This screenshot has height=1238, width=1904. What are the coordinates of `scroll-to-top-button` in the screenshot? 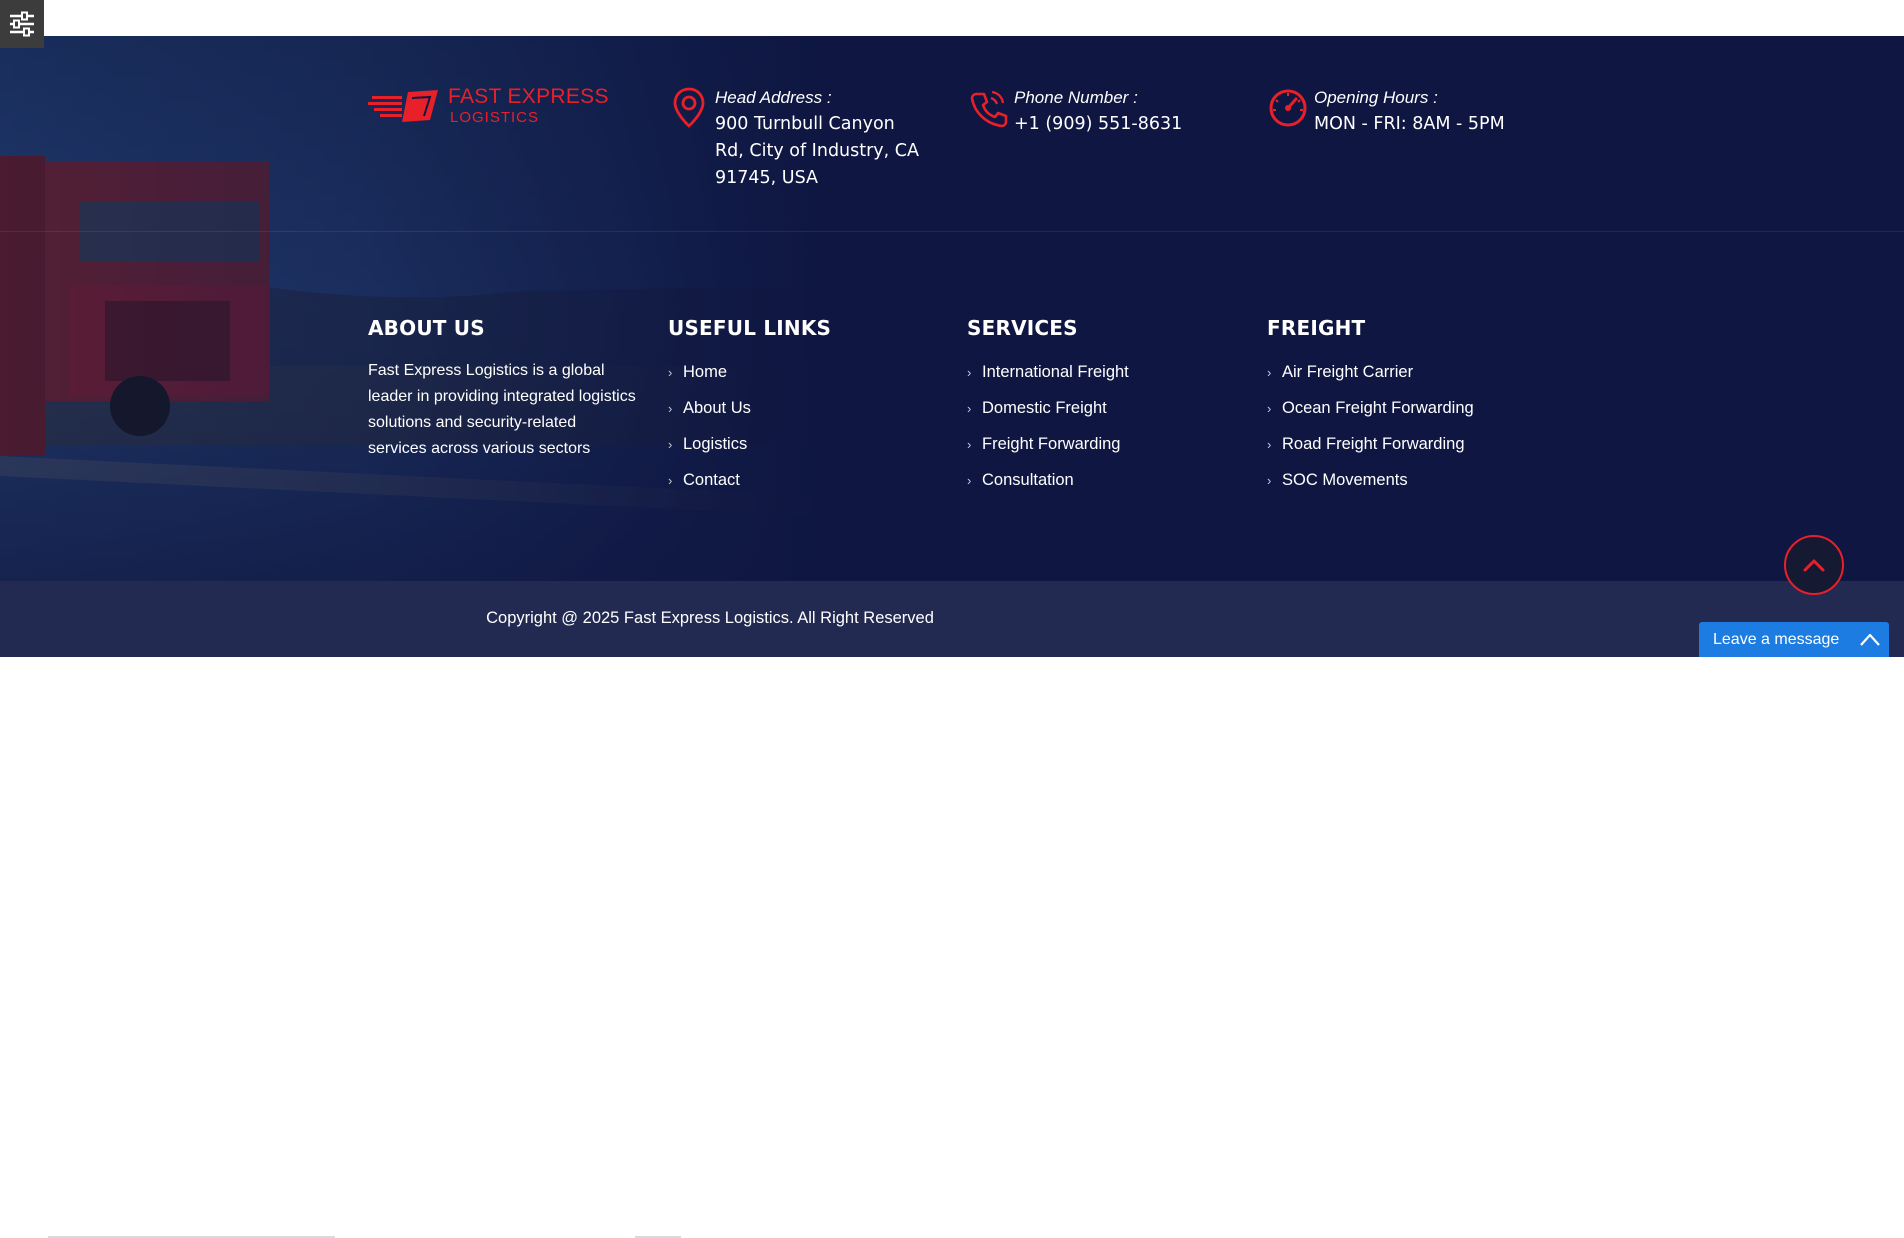 It's located at (1814, 565).